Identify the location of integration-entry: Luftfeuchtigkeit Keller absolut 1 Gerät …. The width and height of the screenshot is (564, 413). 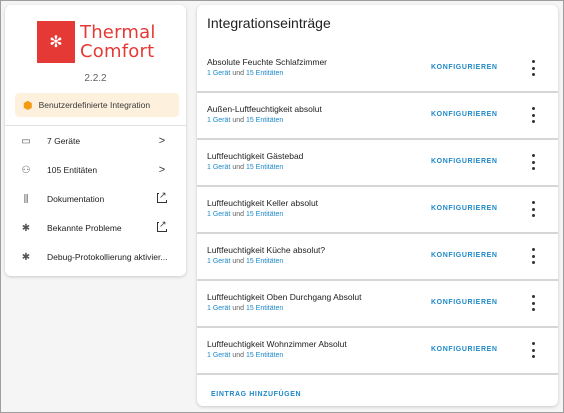
(377, 212).